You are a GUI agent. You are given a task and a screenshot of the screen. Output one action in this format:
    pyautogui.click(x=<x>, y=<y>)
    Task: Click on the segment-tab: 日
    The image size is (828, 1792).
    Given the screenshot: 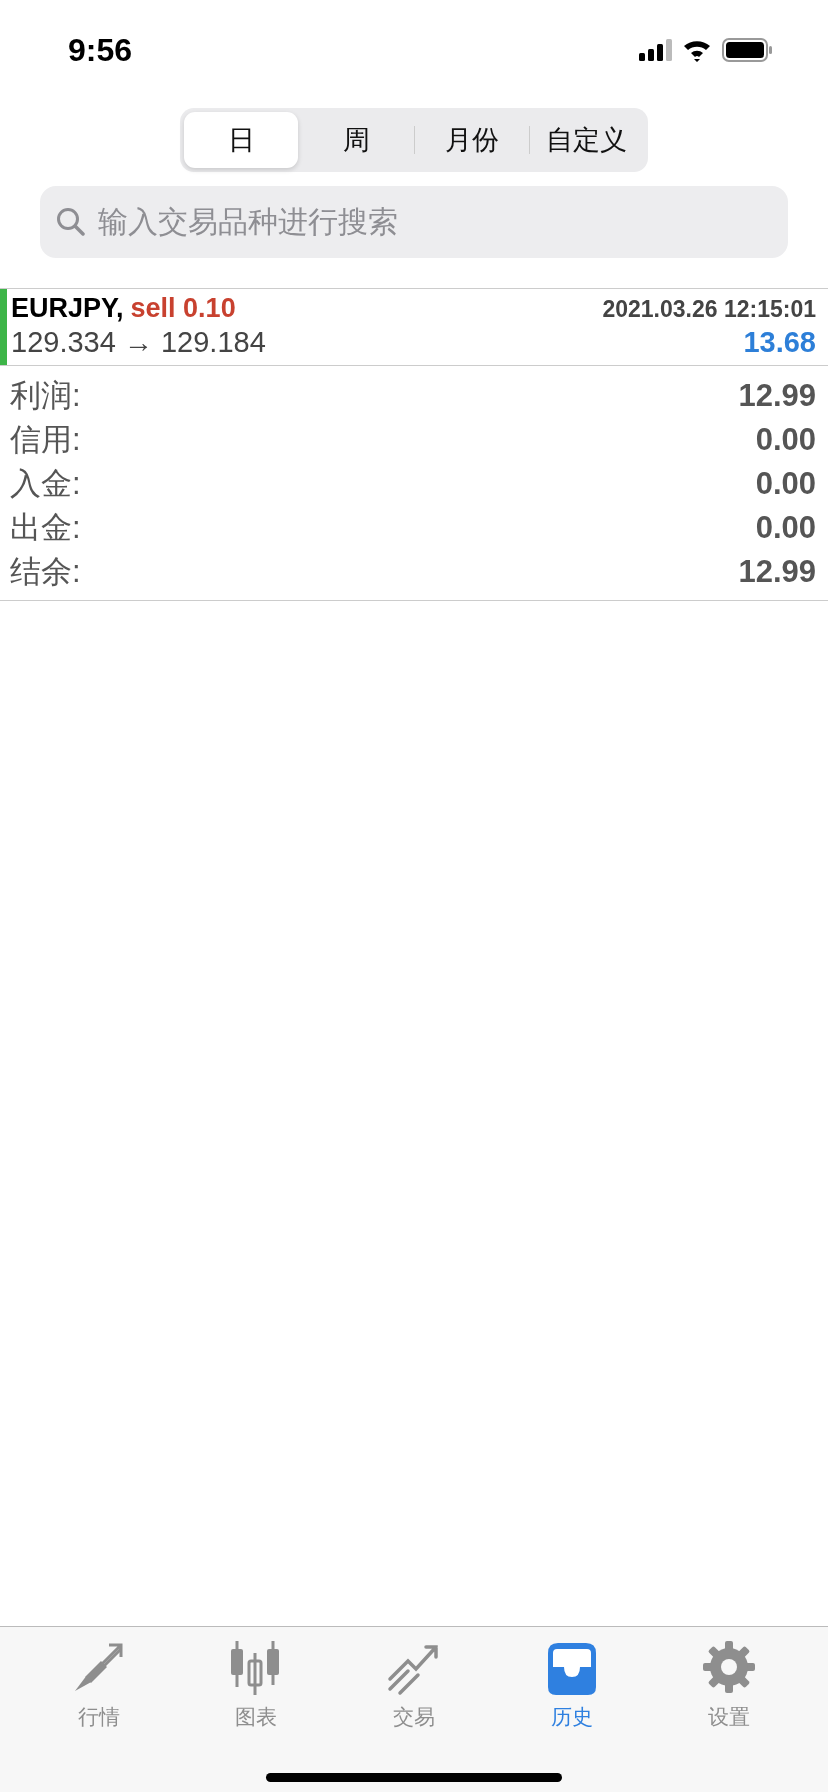 What is the action you would take?
    pyautogui.click(x=241, y=140)
    